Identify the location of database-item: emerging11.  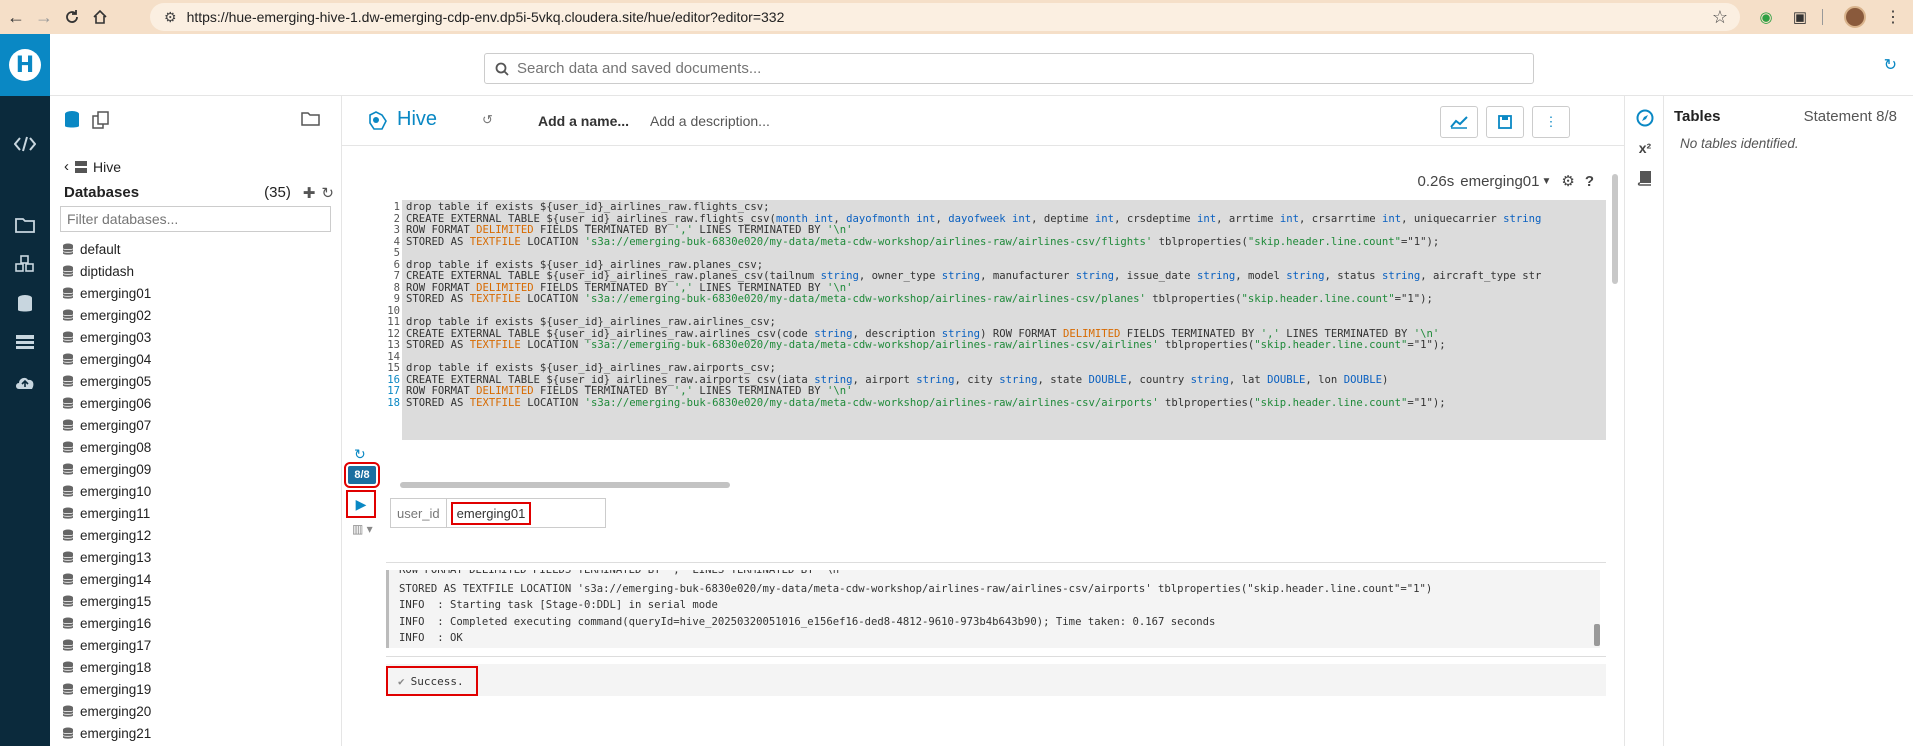
(106, 513).